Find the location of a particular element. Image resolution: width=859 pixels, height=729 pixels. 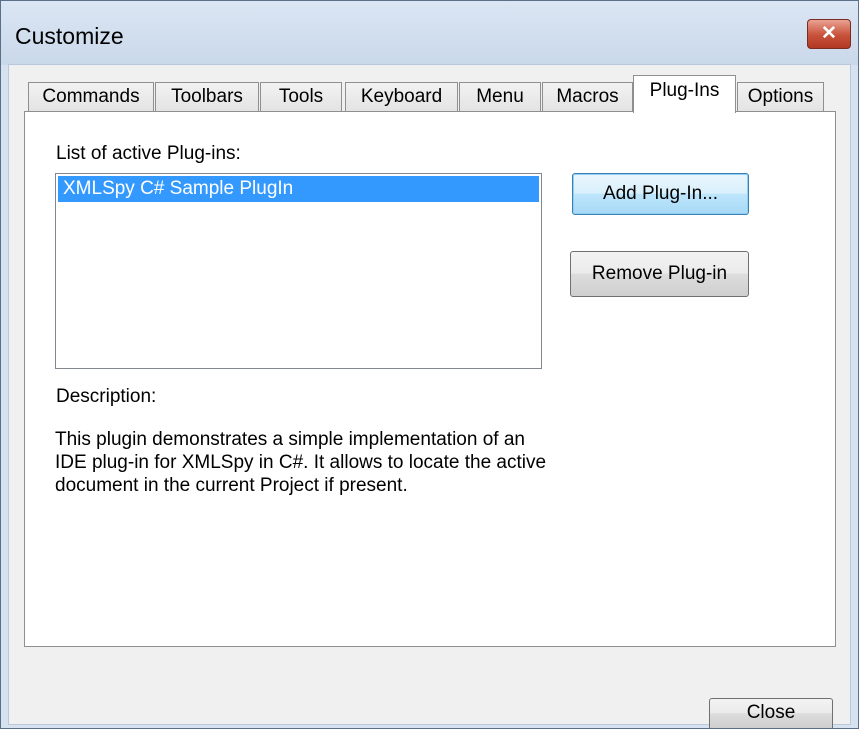

tab-tools: Tools is located at coordinates (301, 97).